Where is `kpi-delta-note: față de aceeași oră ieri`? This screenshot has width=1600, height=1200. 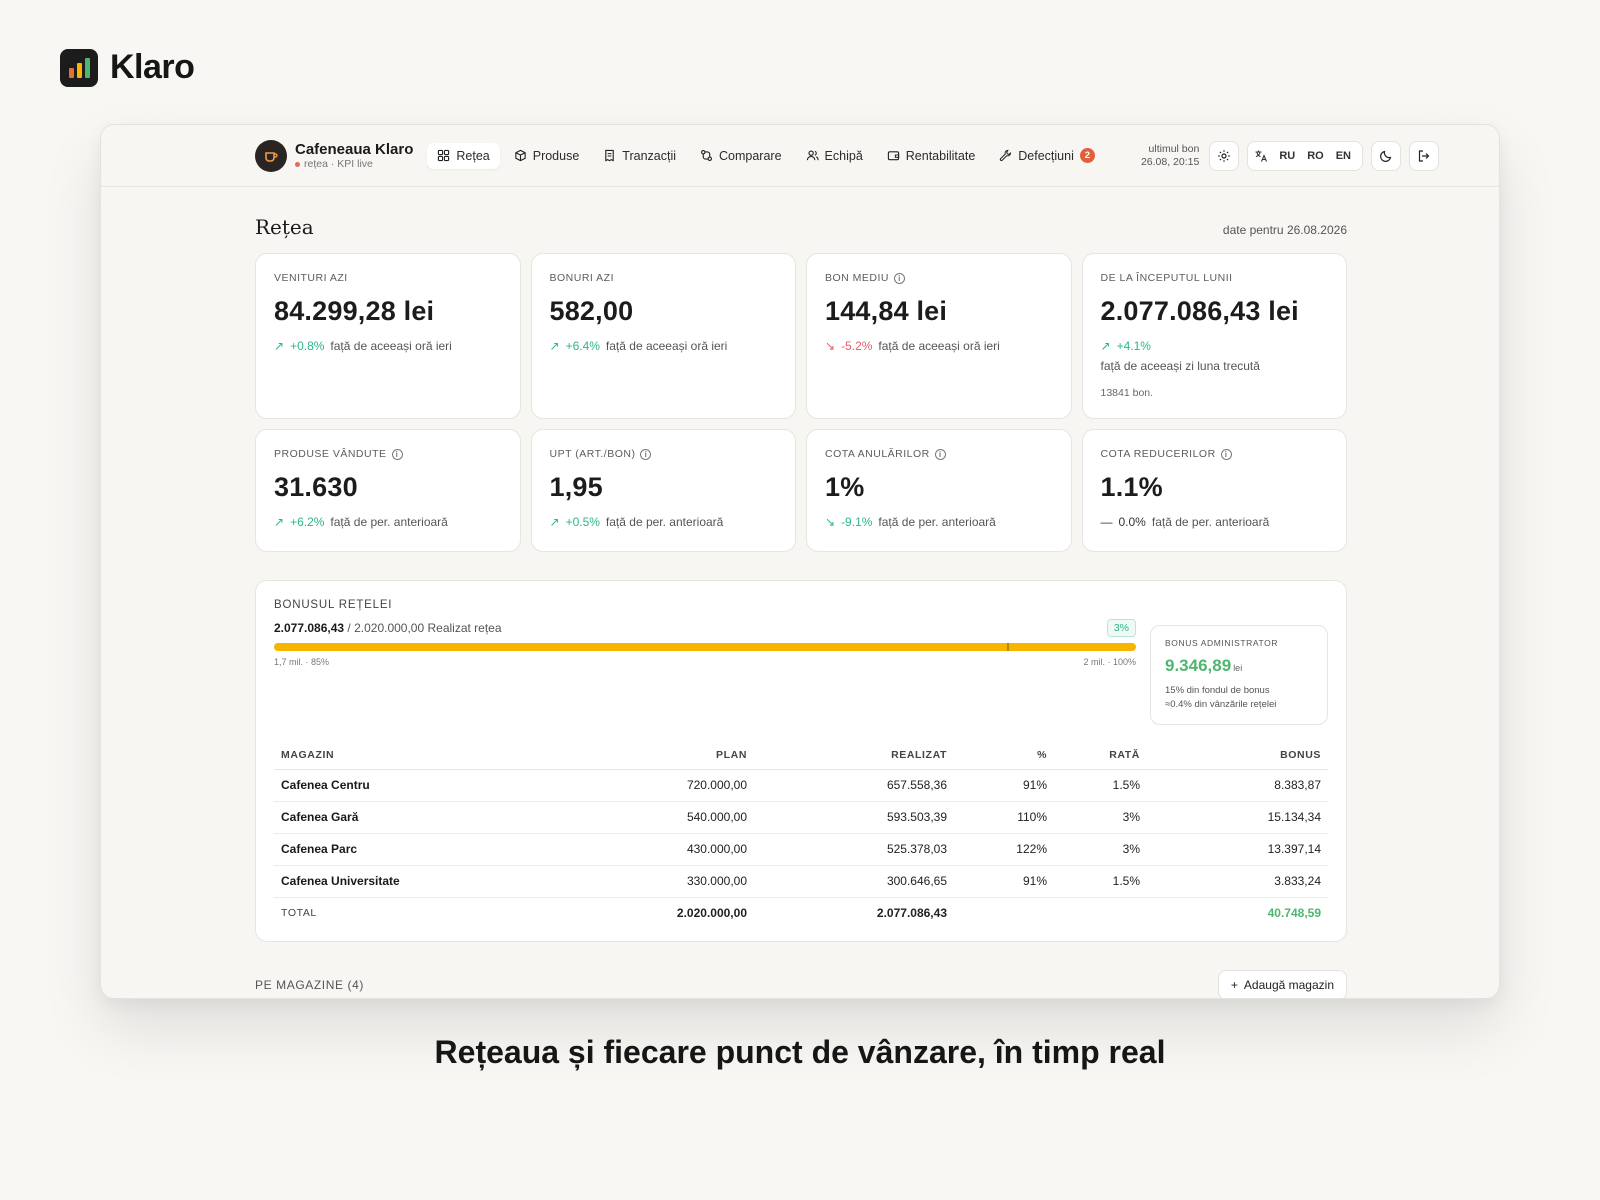 kpi-delta-note: față de aceeași oră ieri is located at coordinates (666, 346).